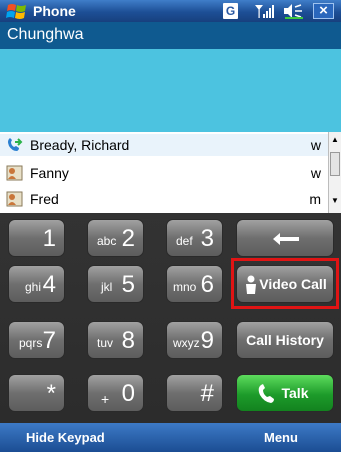 The image size is (341, 452). Describe the element at coordinates (128, 340) in the screenshot. I see `key-digit: 8` at that location.